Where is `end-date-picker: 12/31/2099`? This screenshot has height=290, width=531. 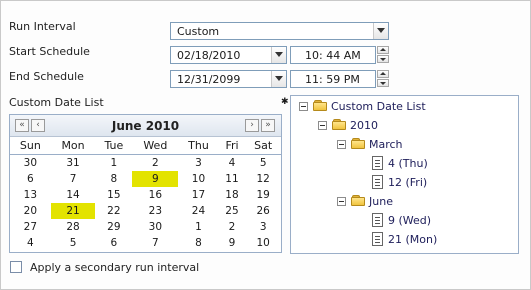 end-date-picker: 12/31/2099 is located at coordinates (228, 79).